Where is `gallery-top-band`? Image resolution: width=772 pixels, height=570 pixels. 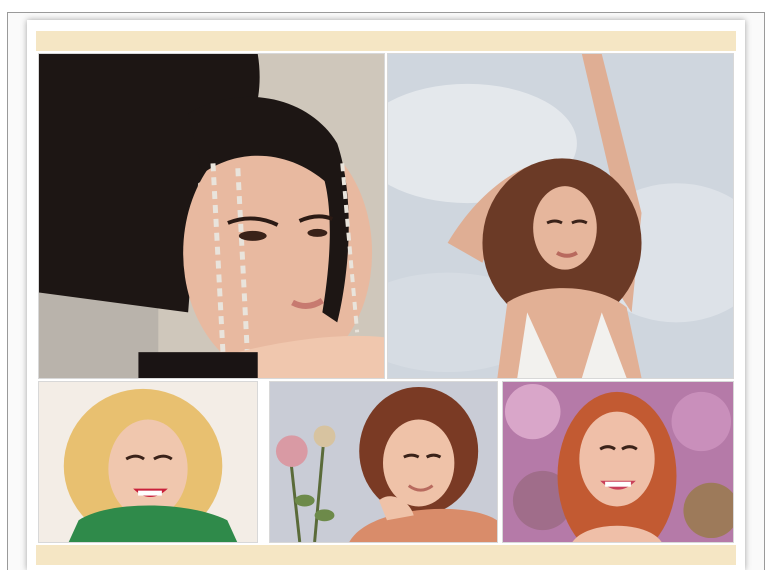 gallery-top-band is located at coordinates (386, 41).